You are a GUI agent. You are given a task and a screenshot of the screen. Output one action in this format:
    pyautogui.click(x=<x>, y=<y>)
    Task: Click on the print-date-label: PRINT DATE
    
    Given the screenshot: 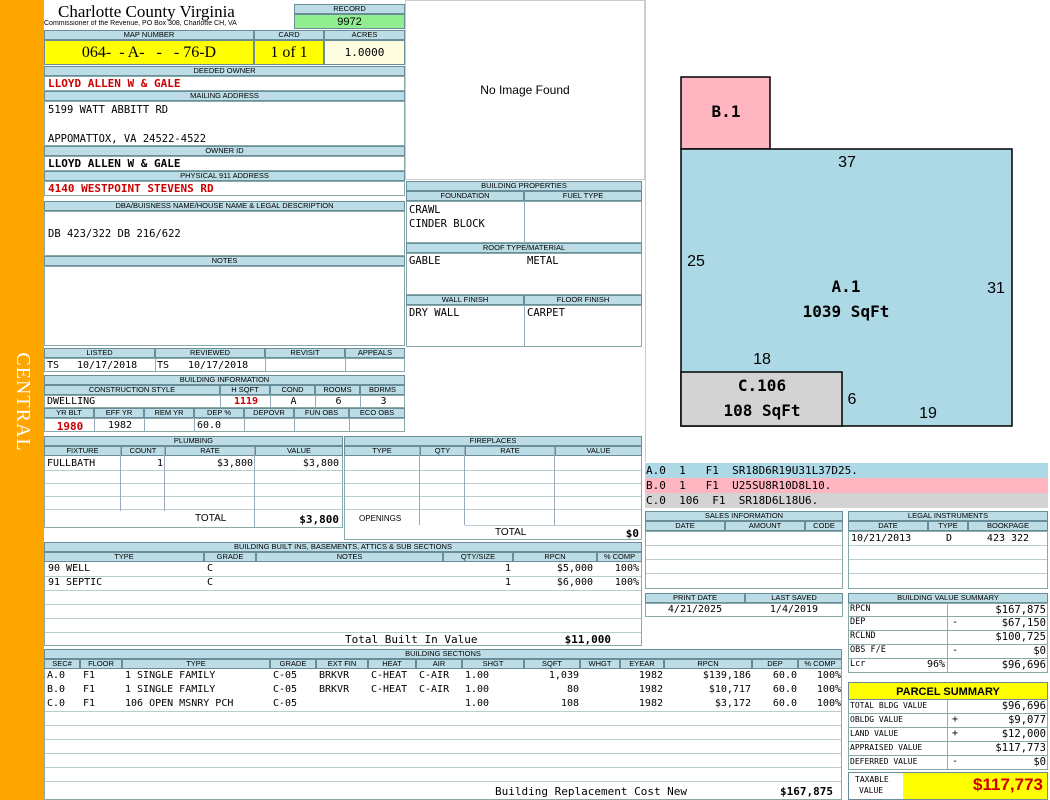 What is the action you would take?
    pyautogui.click(x=695, y=598)
    